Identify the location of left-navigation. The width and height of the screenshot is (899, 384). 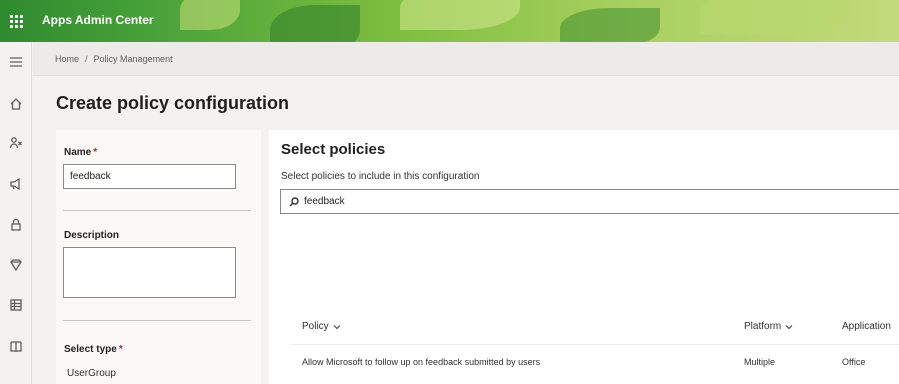
(16, 213).